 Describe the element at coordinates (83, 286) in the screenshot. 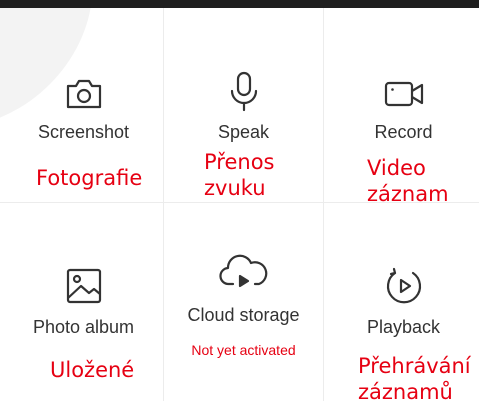

I see `image-icon` at that location.